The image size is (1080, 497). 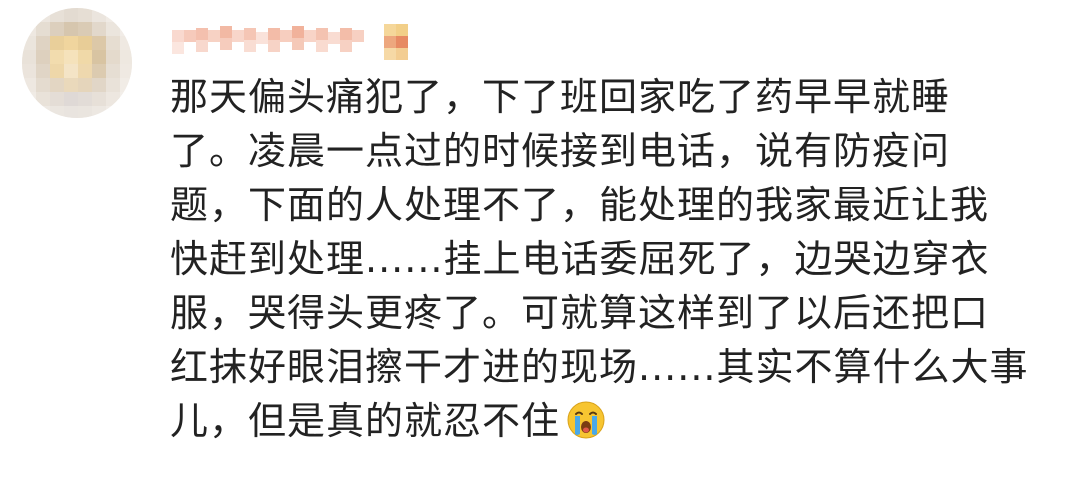 I want to click on avatar, so click(x=77, y=63).